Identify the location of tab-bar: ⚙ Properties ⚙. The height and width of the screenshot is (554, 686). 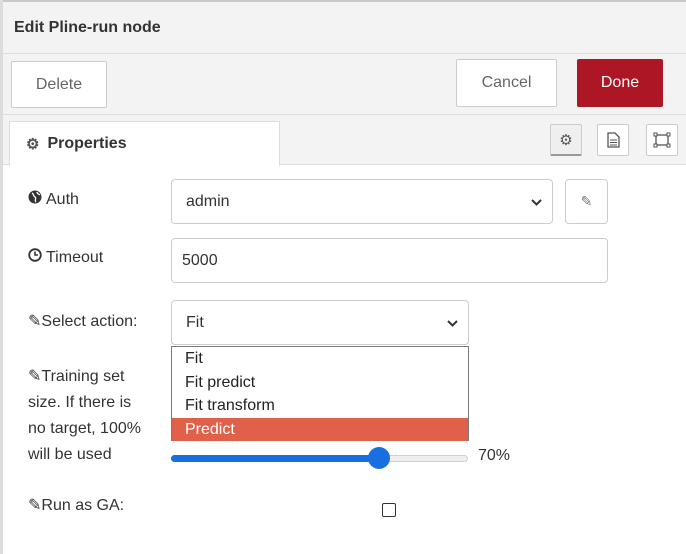
(344, 140).